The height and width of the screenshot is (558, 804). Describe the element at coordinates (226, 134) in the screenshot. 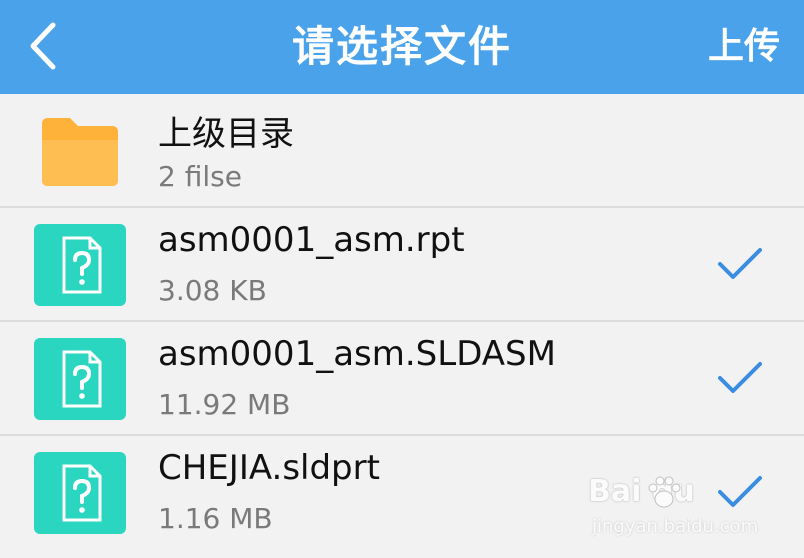

I see `list-item-name: 上级目录` at that location.